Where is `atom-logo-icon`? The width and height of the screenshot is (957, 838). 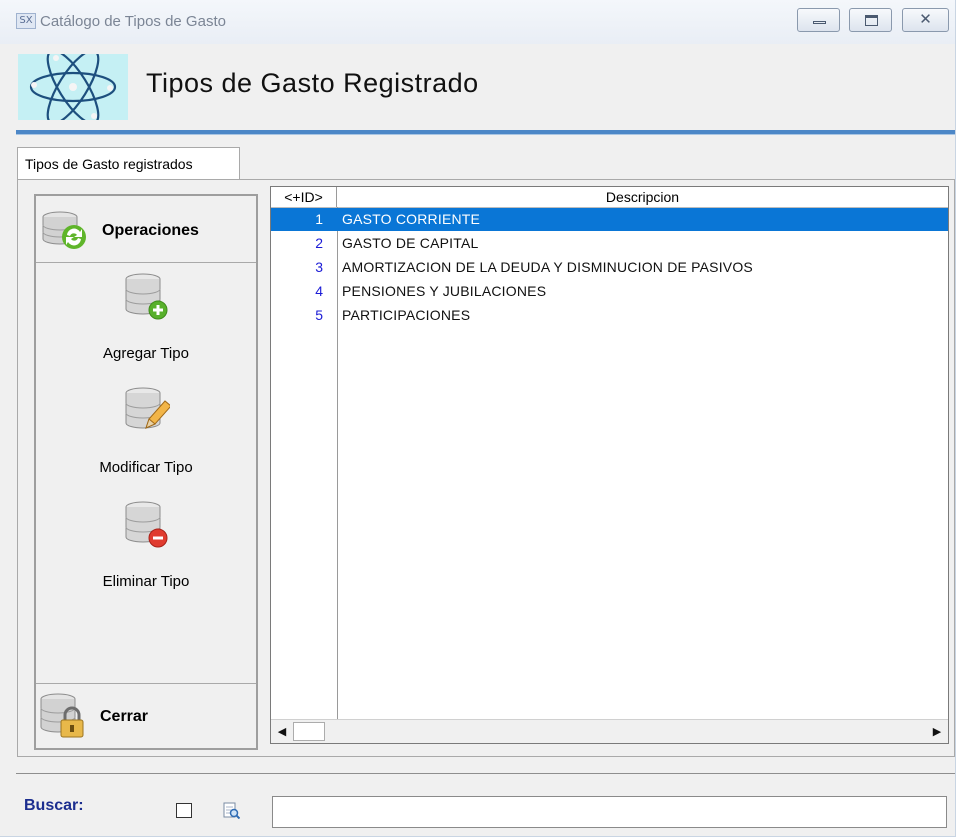 atom-logo-icon is located at coordinates (73, 87).